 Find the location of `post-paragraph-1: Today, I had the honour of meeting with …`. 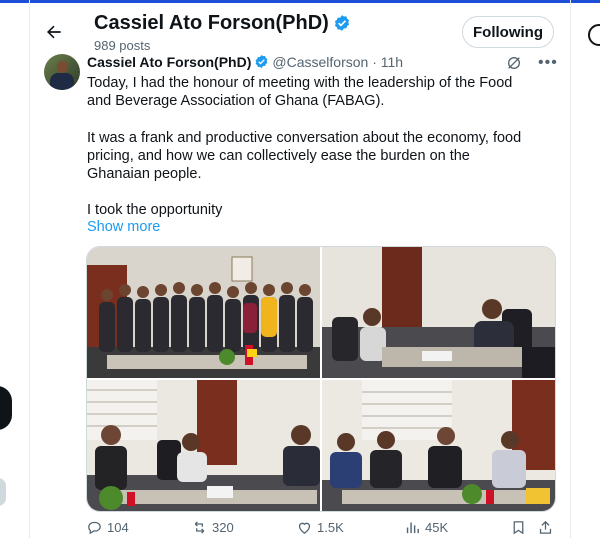

post-paragraph-1: Today, I had the honour of meeting with … is located at coordinates (300, 92).